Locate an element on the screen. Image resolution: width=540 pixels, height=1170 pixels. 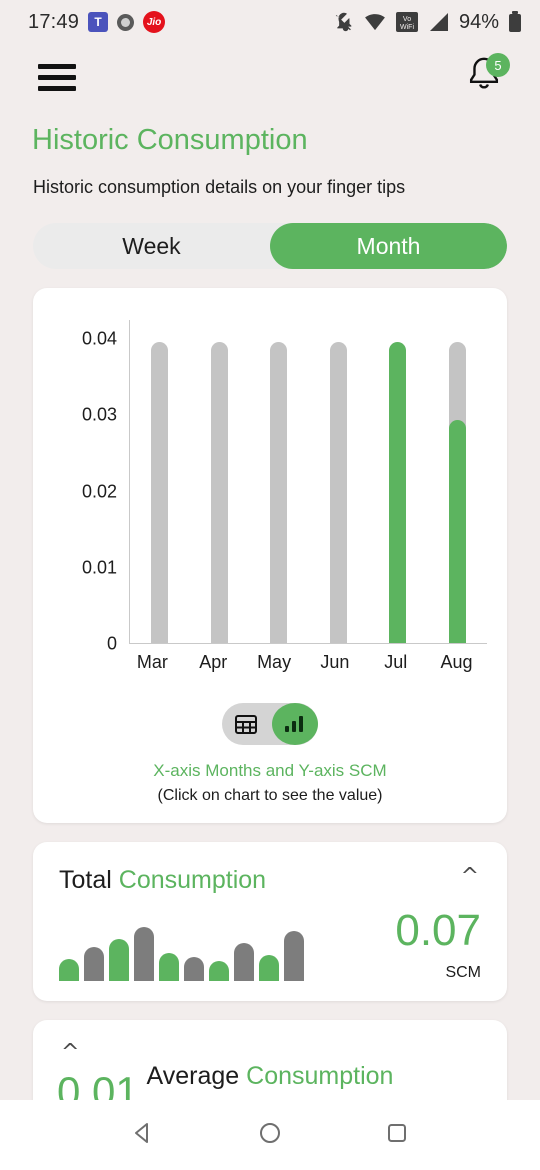
notifications-button: 5 is located at coordinates (486, 77).